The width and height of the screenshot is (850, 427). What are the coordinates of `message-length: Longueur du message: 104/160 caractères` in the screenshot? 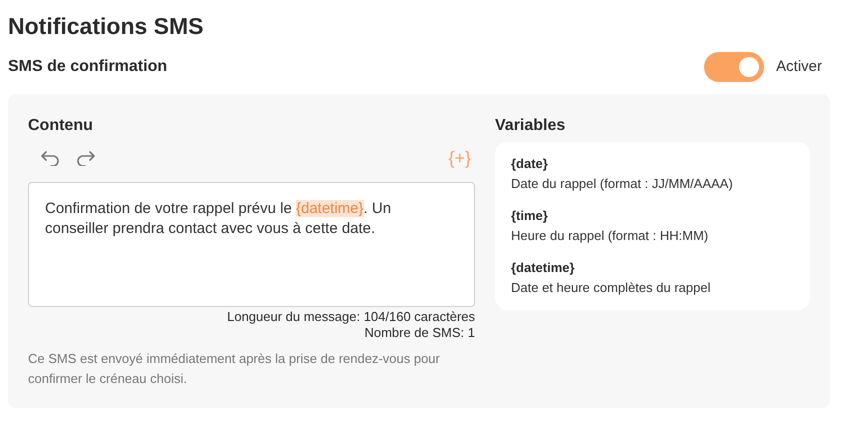 It's located at (351, 317).